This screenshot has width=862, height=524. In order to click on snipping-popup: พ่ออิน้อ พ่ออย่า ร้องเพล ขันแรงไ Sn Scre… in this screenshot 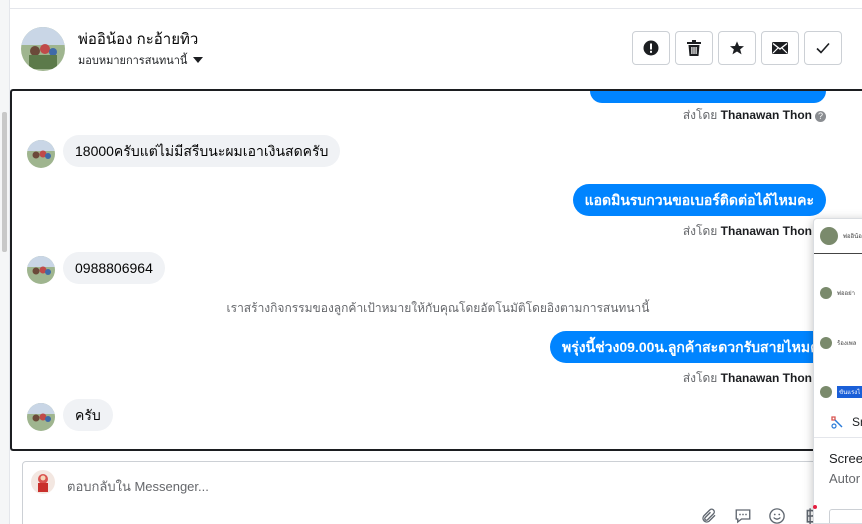, I will do `click(837, 371)`.